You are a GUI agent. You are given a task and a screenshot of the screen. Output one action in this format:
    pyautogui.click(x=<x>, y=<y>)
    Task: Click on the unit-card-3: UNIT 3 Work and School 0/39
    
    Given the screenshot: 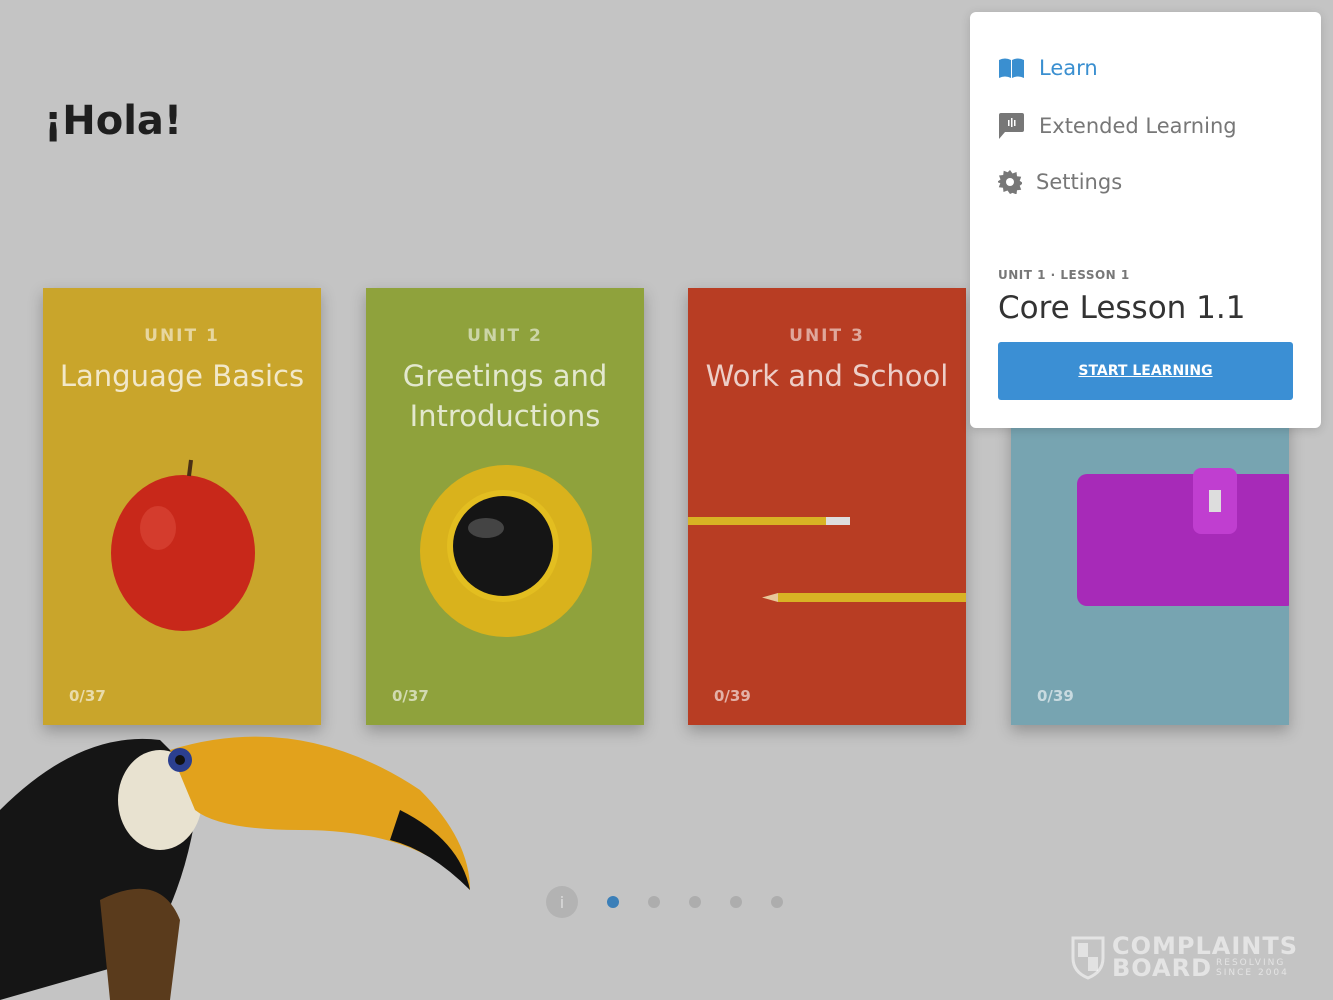 What is the action you would take?
    pyautogui.click(x=827, y=506)
    